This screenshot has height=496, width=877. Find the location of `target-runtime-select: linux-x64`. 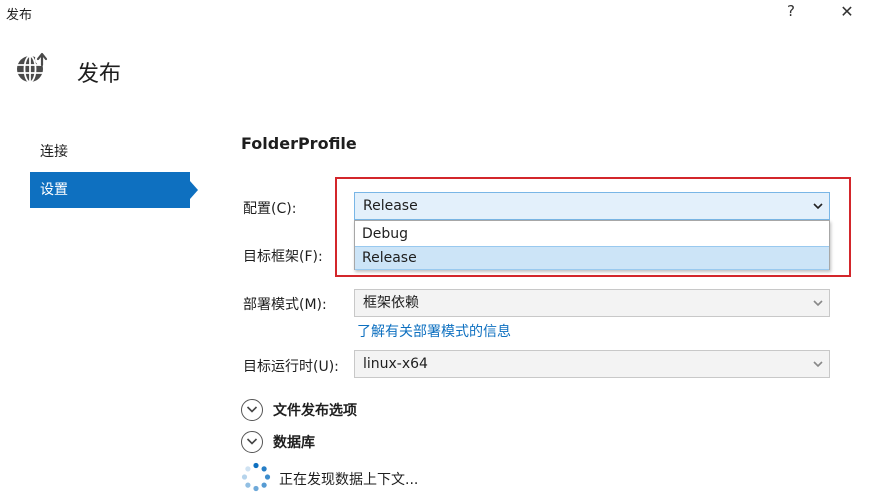

target-runtime-select: linux-x64 is located at coordinates (592, 364).